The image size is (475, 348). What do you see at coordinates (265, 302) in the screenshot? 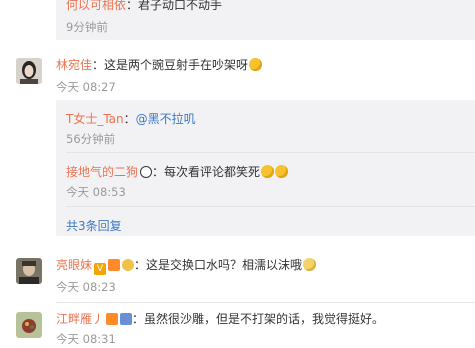
I see `comment-divider` at bounding box center [265, 302].